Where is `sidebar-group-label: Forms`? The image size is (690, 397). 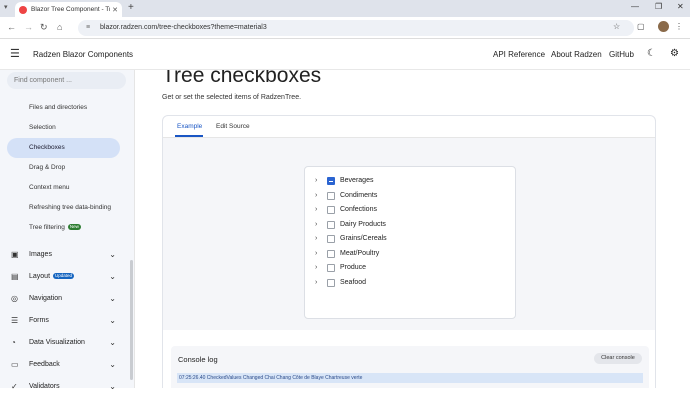
sidebar-group-label: Forms is located at coordinates (39, 320).